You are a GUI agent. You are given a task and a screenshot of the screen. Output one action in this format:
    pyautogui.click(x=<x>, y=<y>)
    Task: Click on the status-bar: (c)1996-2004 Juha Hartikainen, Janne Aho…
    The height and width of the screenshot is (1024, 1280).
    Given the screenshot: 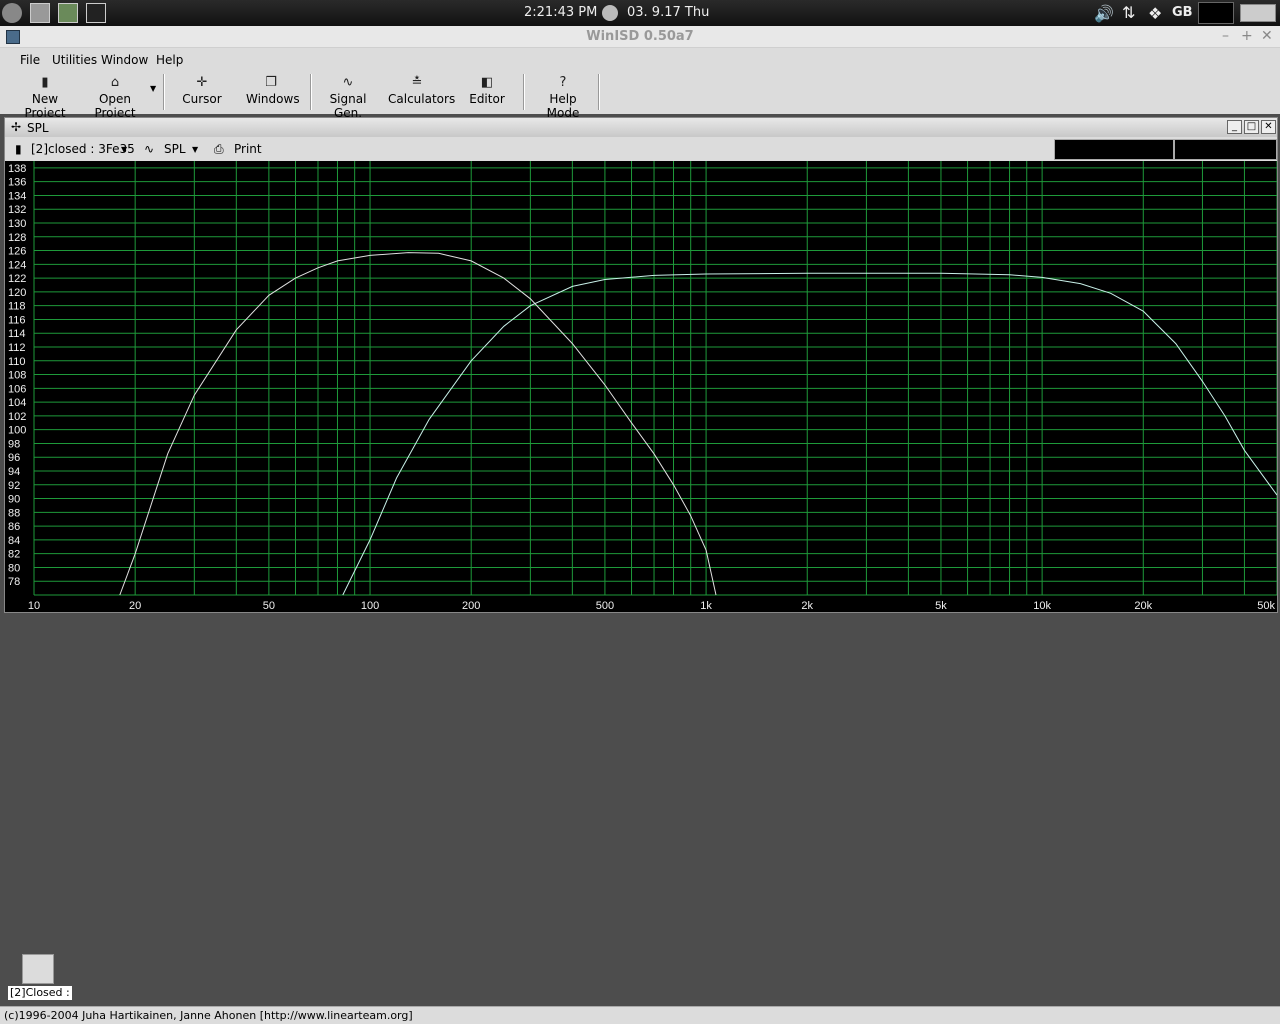 What is the action you would take?
    pyautogui.click(x=640, y=1015)
    